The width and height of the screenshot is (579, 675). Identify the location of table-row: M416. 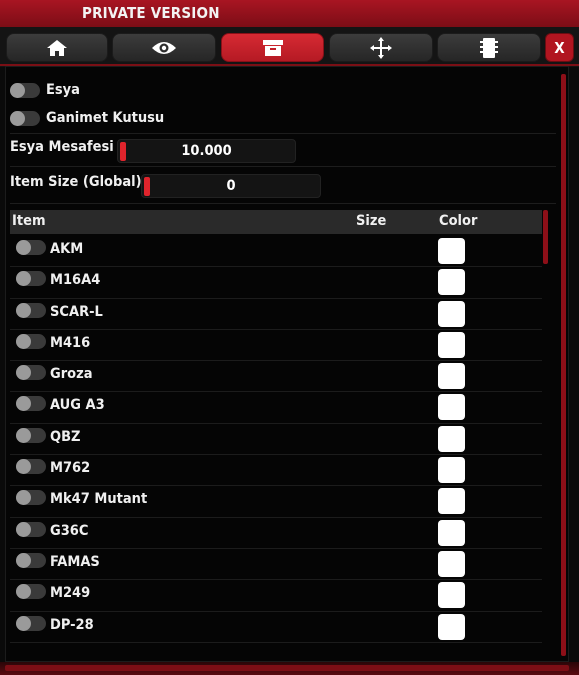
(276, 346).